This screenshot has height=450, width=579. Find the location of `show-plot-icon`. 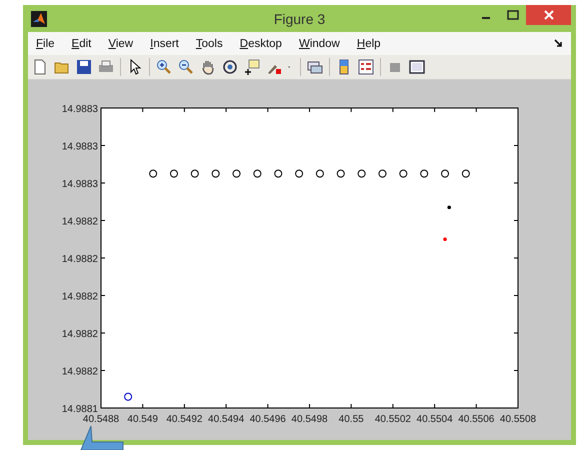

show-plot-icon is located at coordinates (417, 67).